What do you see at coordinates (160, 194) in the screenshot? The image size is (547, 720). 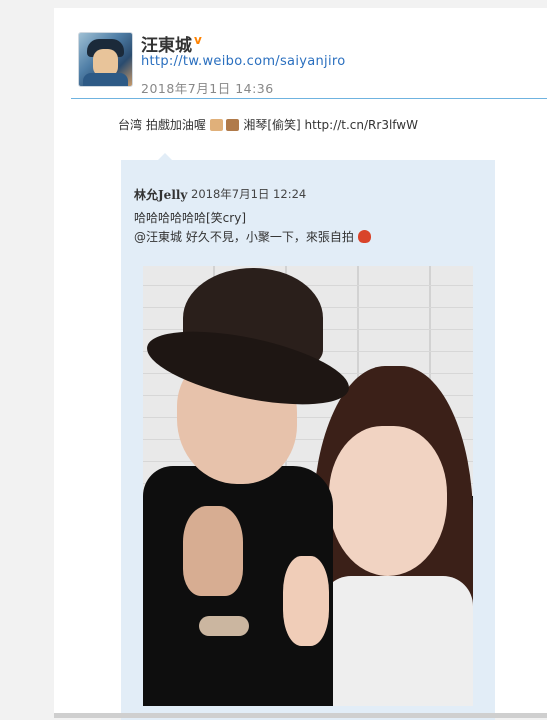 I see `repost-user-name: 林允Jelly` at bounding box center [160, 194].